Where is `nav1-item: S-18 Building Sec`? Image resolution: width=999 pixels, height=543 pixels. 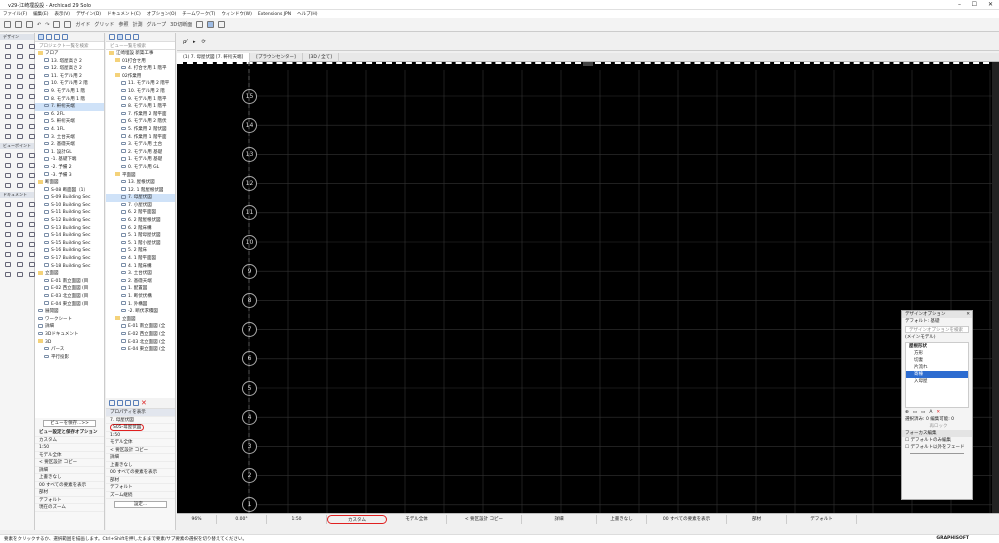
nav1-item: S-18 Building Sec is located at coordinates (69, 267).